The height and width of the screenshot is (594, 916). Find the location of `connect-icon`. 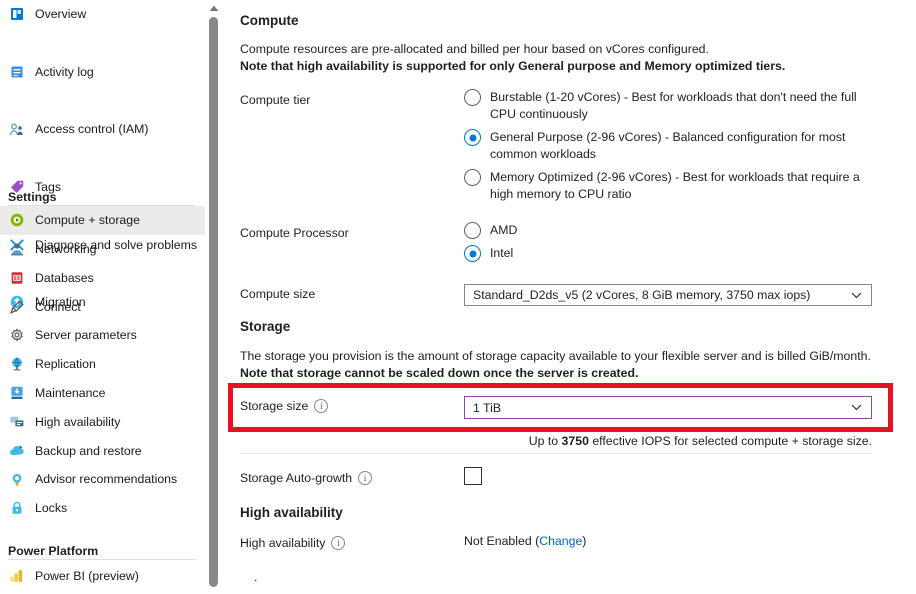

connect-icon is located at coordinates (17, 307).